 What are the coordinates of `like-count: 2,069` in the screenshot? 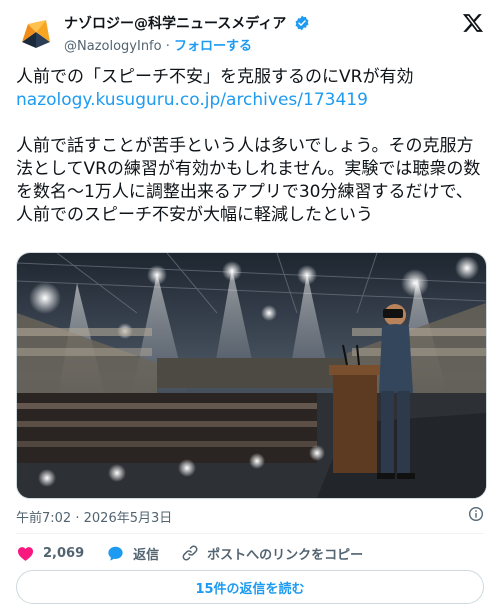 It's located at (64, 553).